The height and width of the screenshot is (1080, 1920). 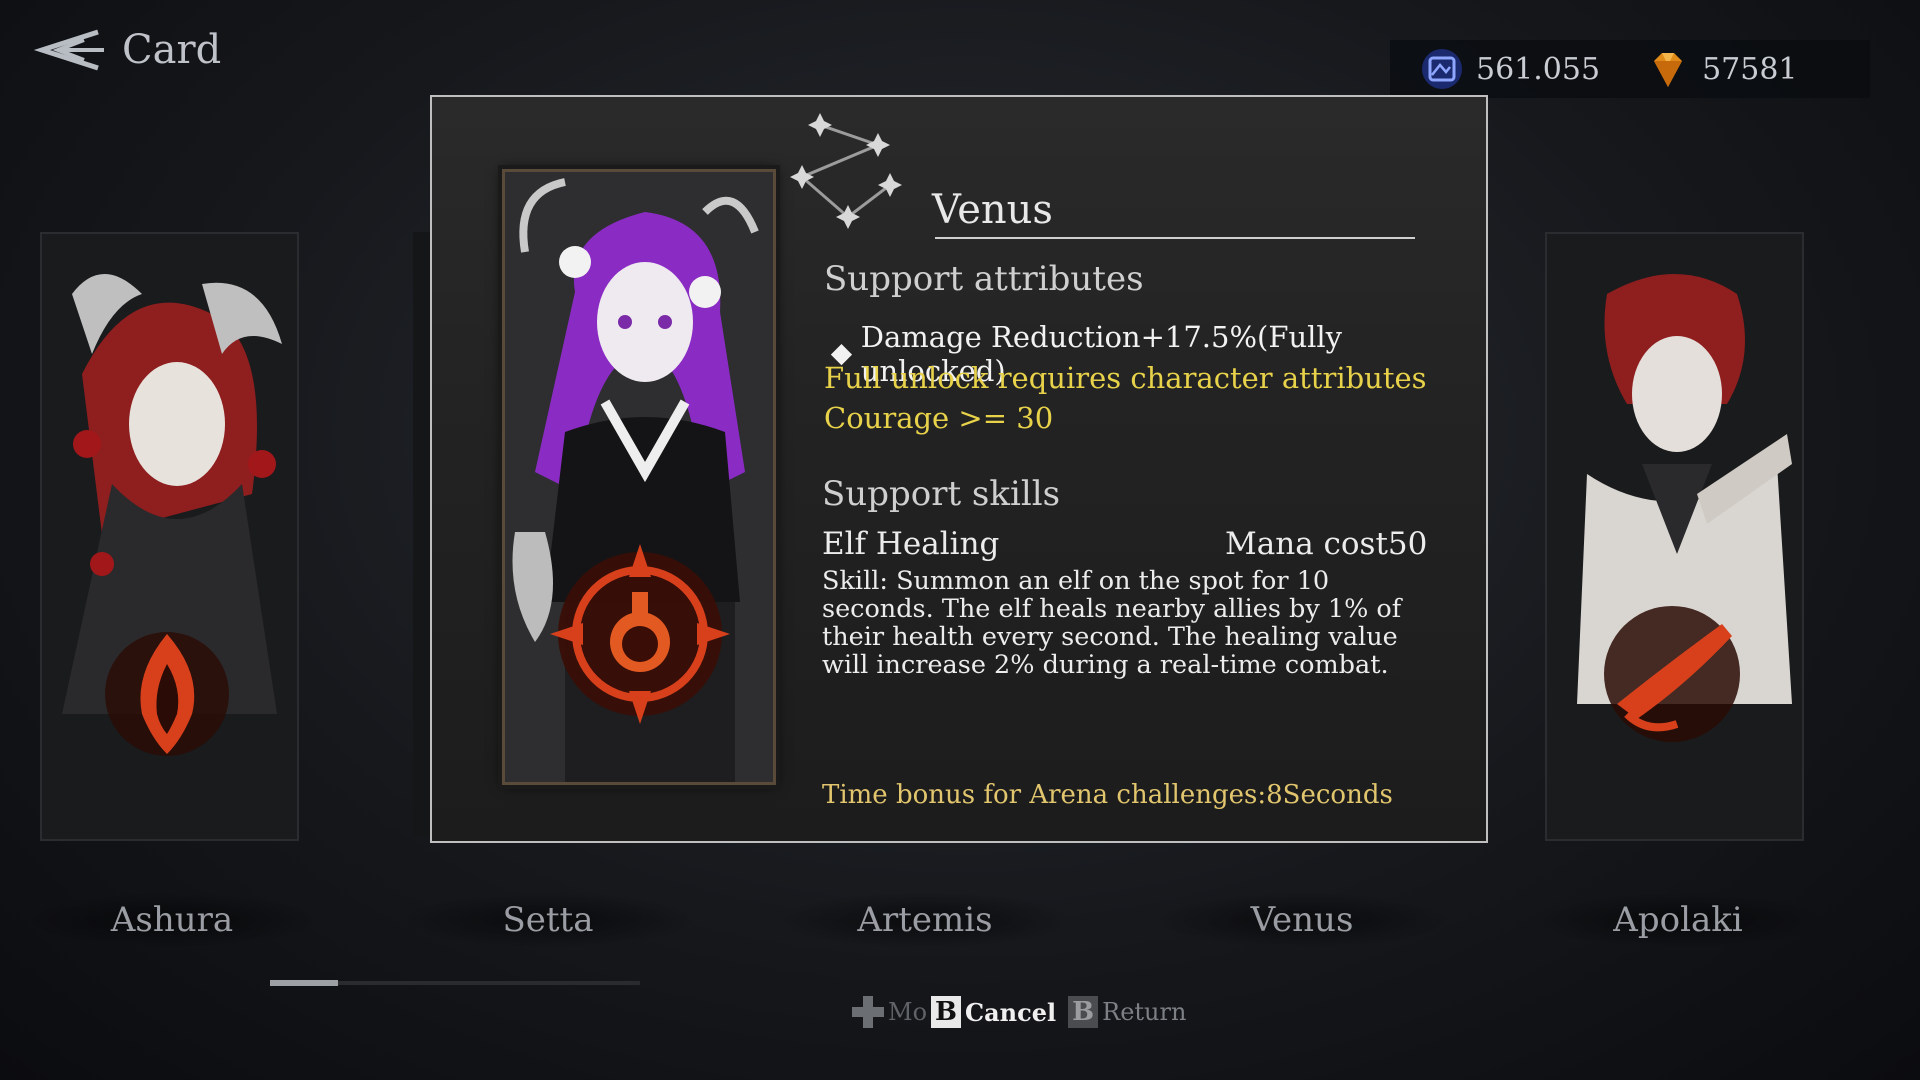 I want to click on apolaki-portrait, so click(x=1674, y=536).